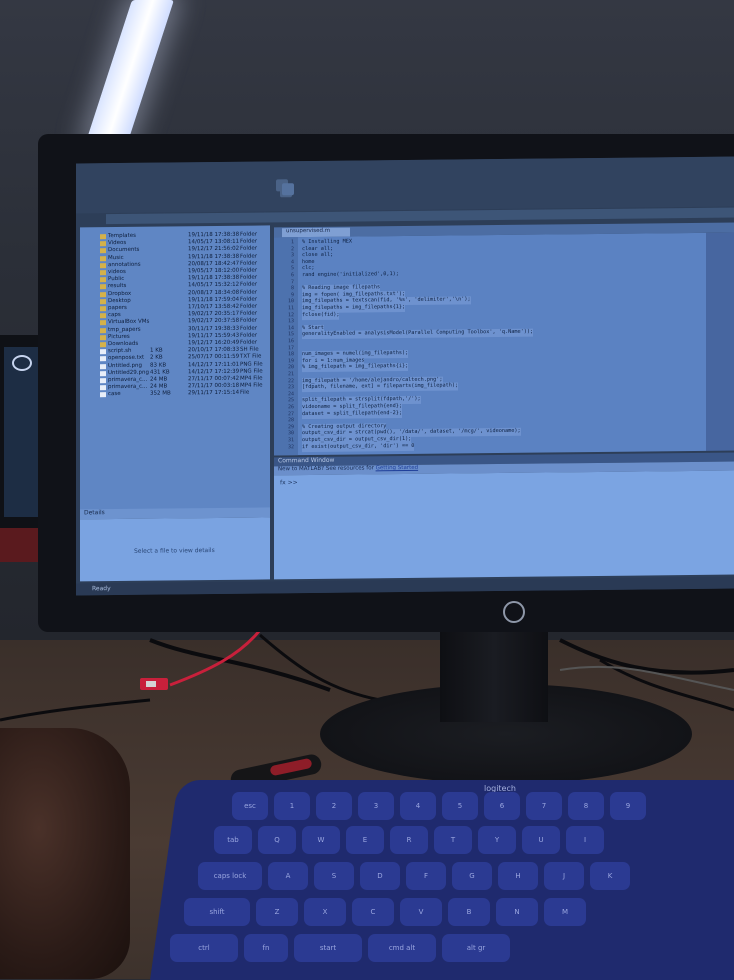 The width and height of the screenshot is (734, 980). I want to click on line-number: 28, so click(290, 420).